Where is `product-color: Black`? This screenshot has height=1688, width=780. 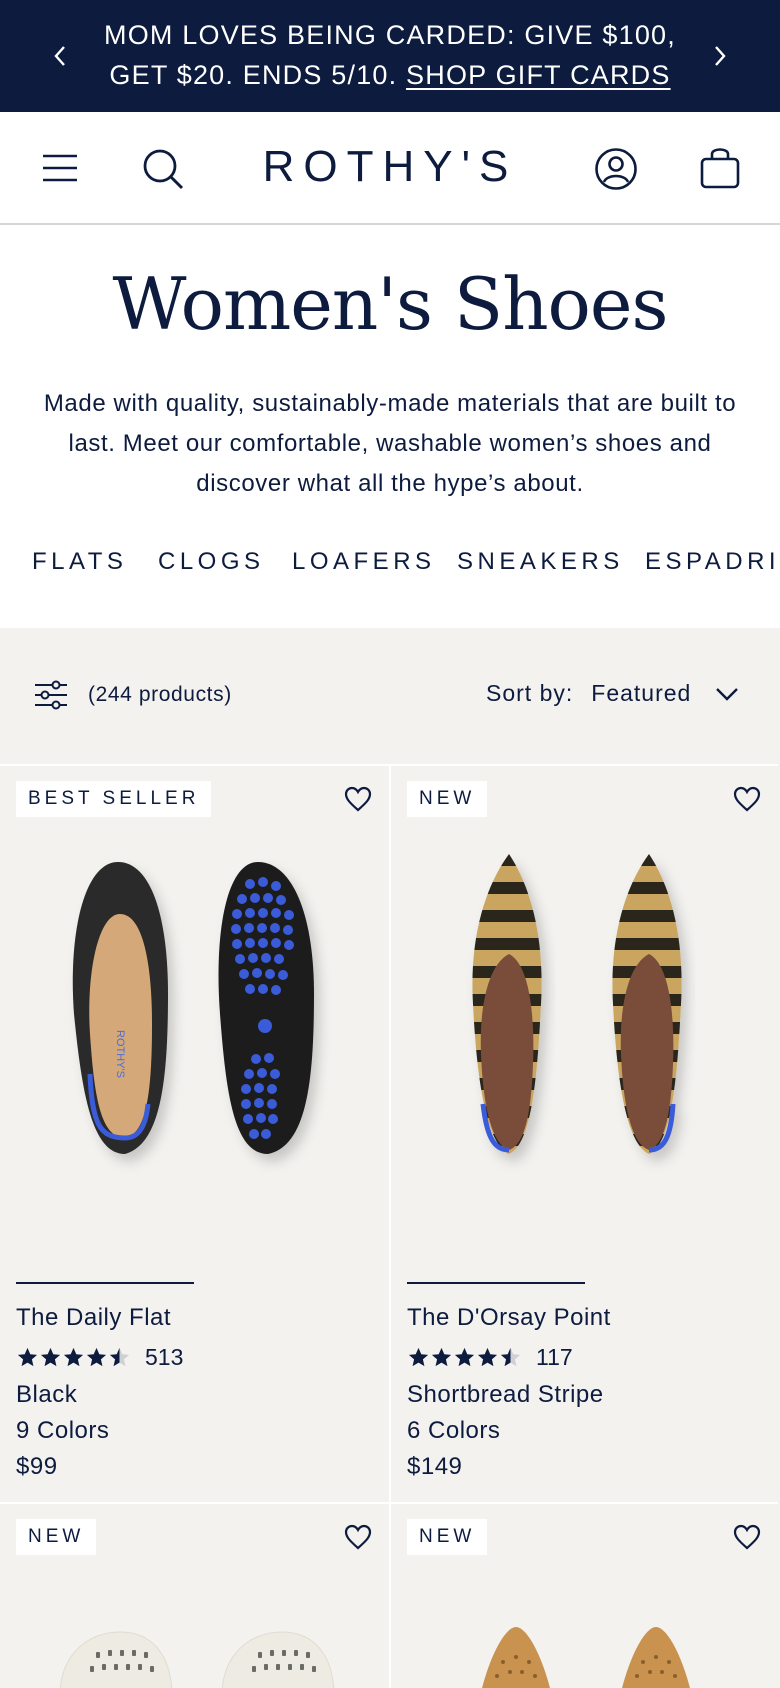 product-color: Black is located at coordinates (47, 1394).